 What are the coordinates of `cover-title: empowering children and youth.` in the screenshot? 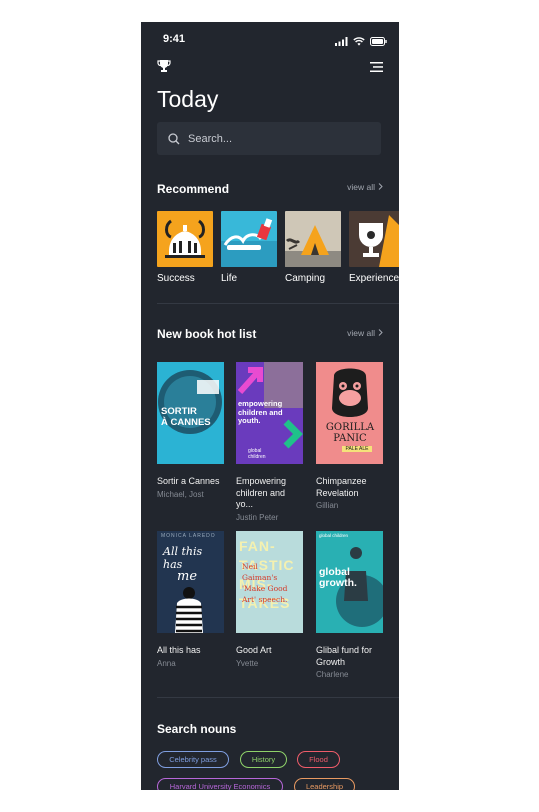 It's located at (260, 412).